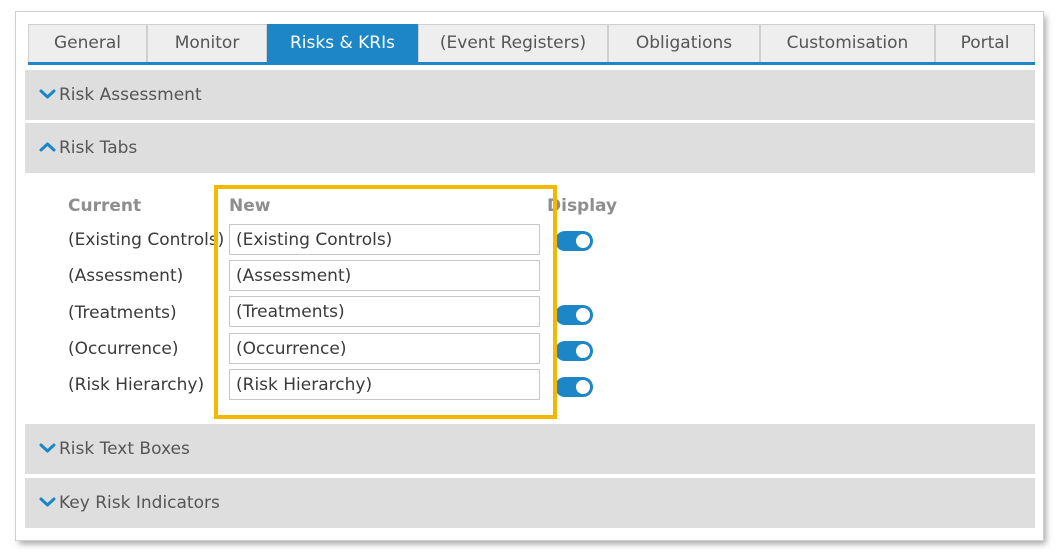 The height and width of the screenshot is (557, 1064). I want to click on section-label: Risk Assessment, so click(130, 95).